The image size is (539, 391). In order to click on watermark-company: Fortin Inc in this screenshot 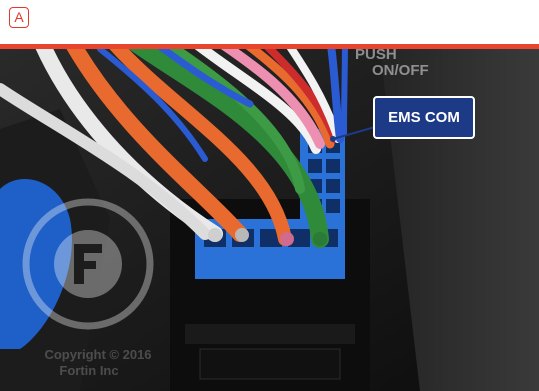, I will do `click(89, 370)`.